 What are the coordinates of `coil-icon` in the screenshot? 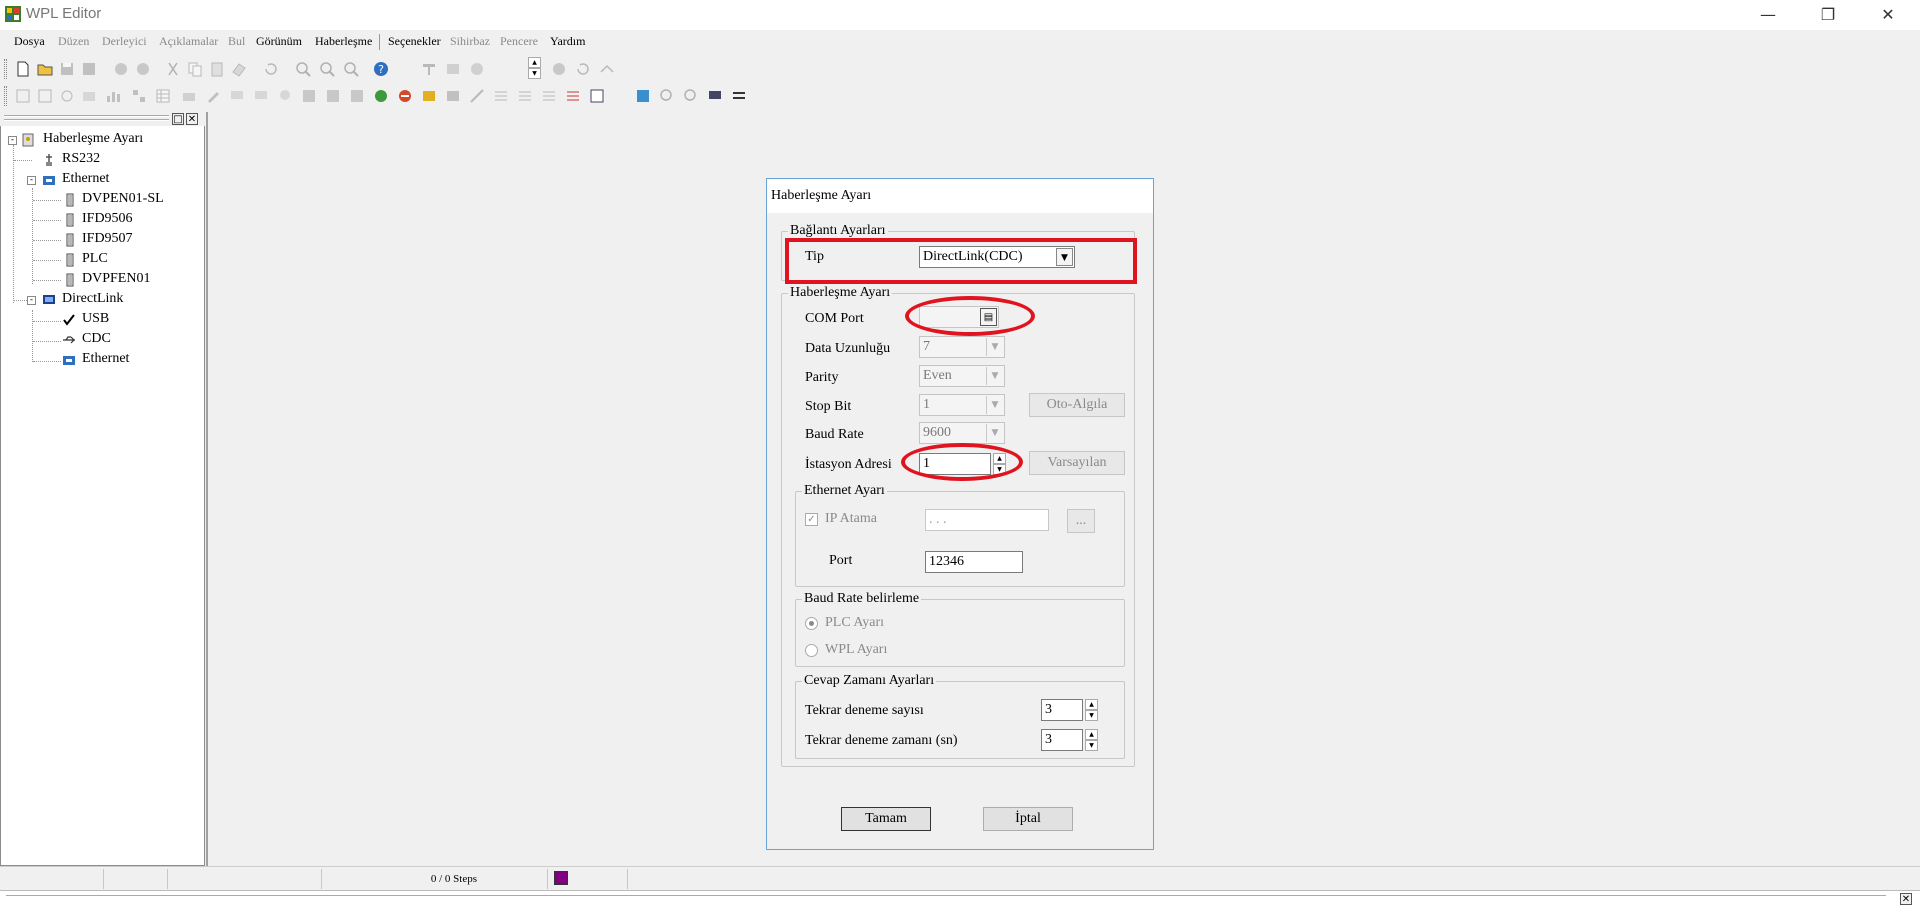 It's located at (67, 96).